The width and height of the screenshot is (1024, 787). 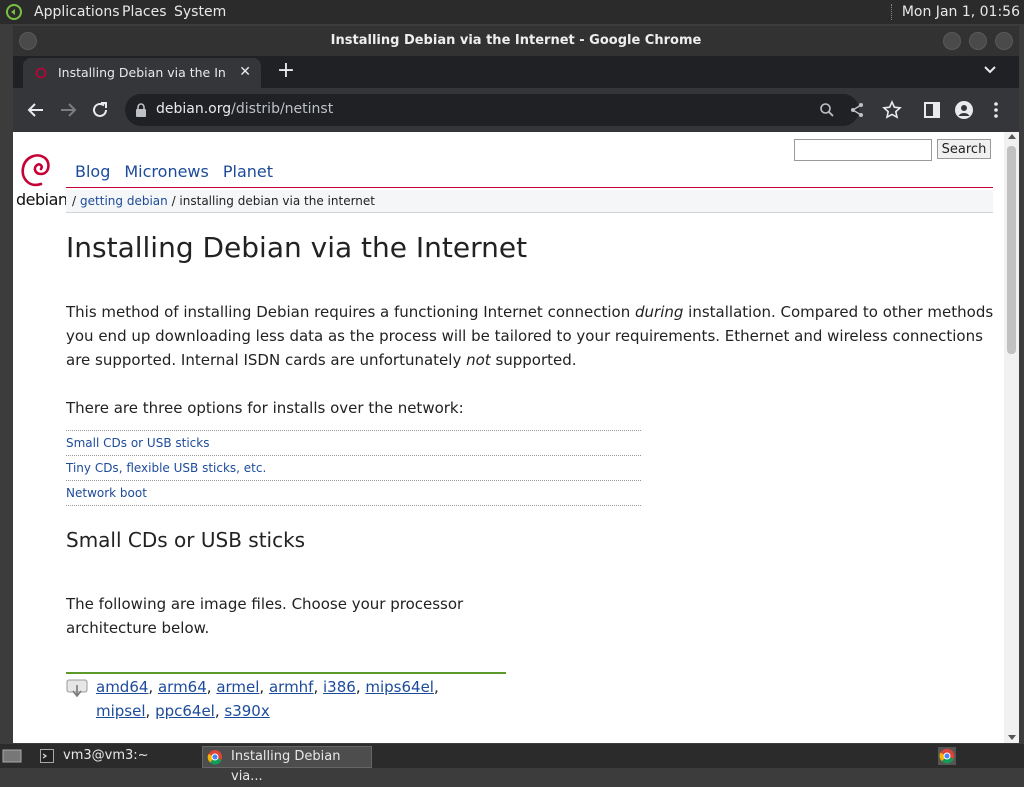 What do you see at coordinates (166, 468) in the screenshot?
I see `toc-tiny-cds: Tiny CDs, flexible USB sticks, etc.` at bounding box center [166, 468].